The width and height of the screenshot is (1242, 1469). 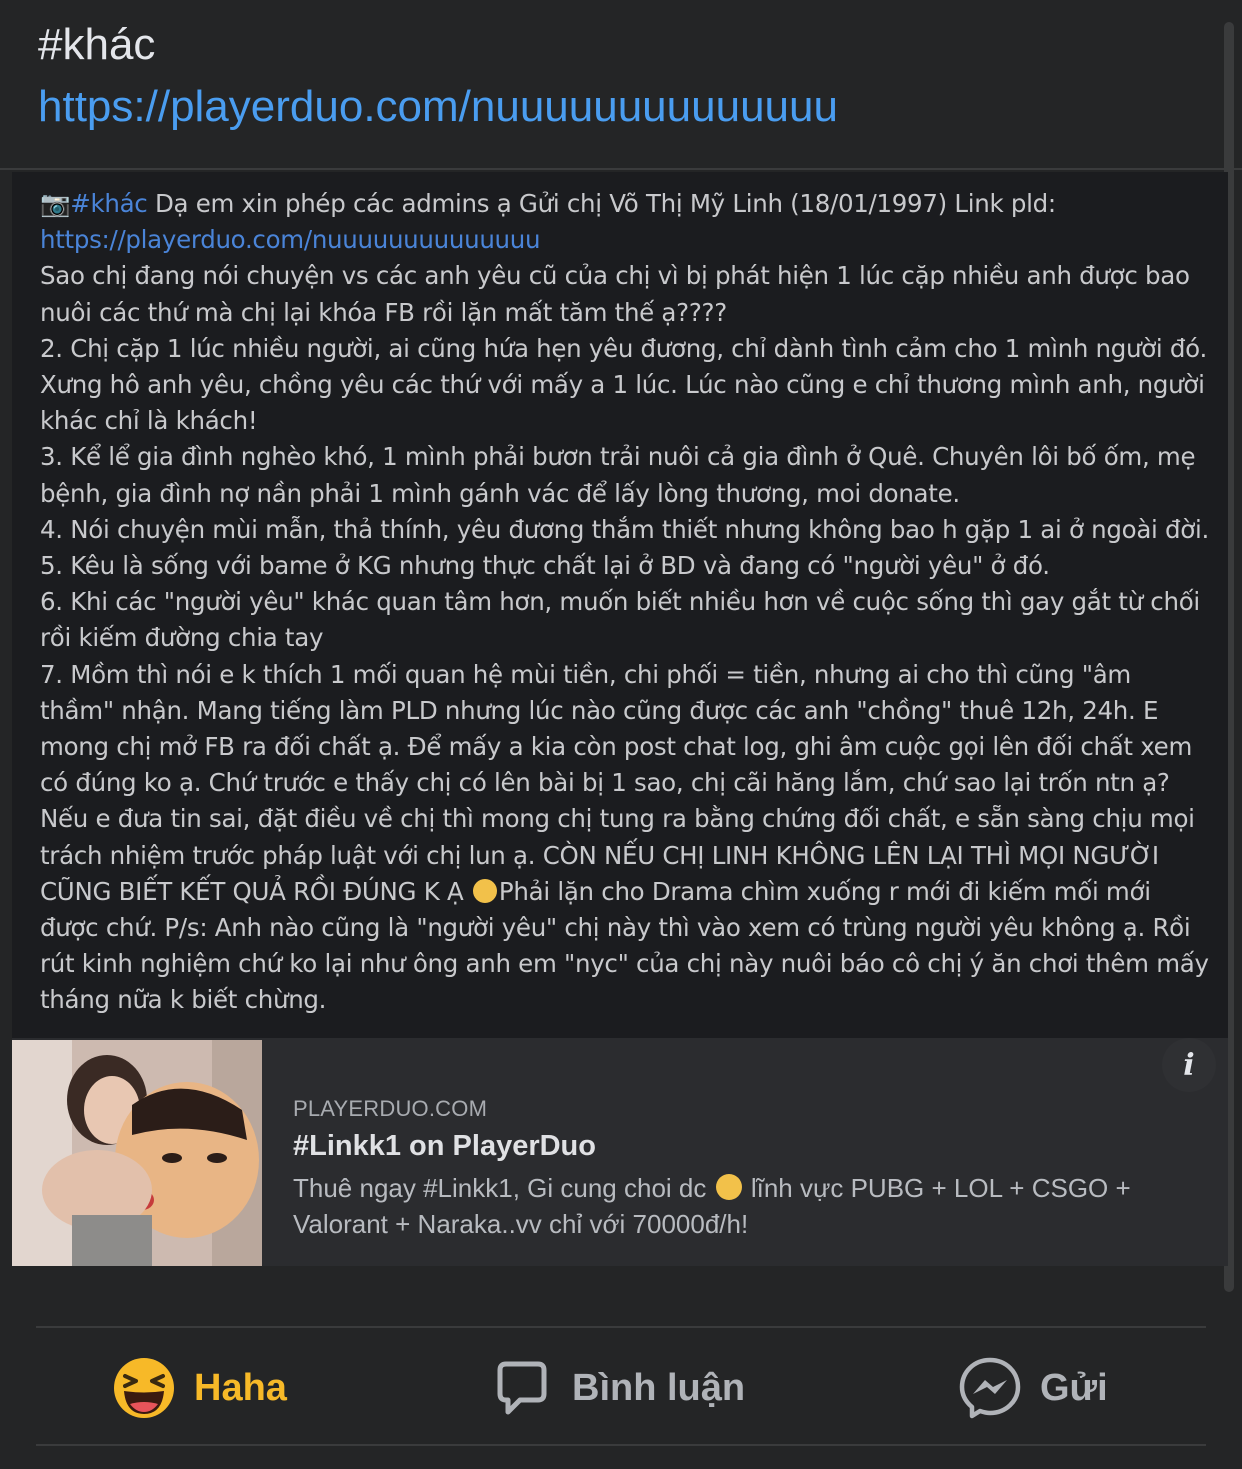 I want to click on haha-label: Haha, so click(x=240, y=1387).